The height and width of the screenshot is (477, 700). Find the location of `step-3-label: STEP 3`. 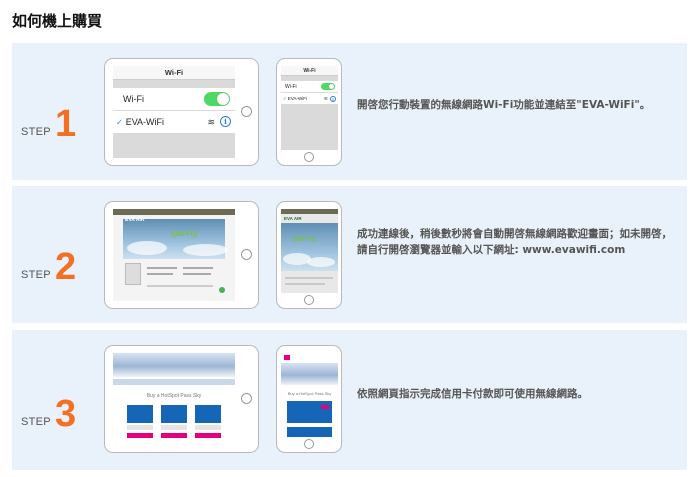

step-3-label: STEP 3 is located at coordinates (49, 414).